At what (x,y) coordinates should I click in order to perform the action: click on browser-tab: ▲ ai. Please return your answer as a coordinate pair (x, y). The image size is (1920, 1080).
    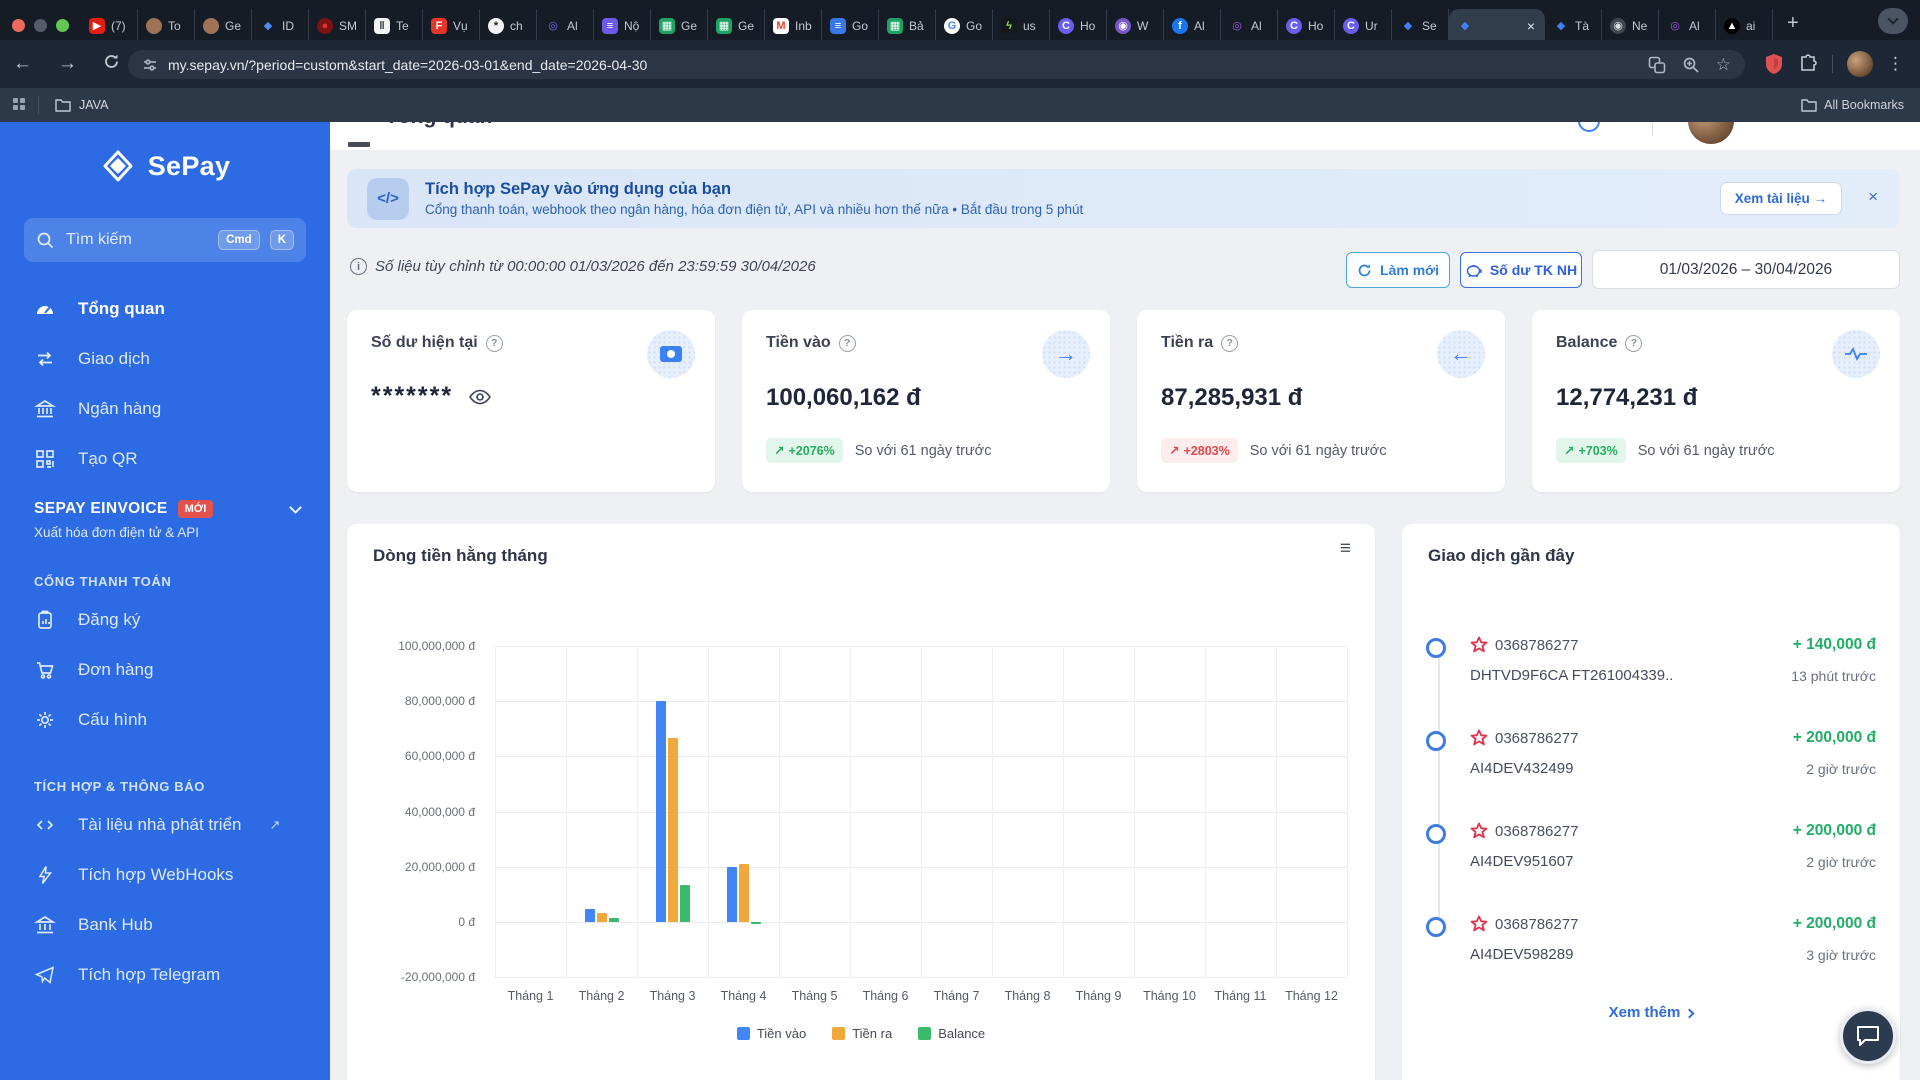
    Looking at the image, I should click on (1744, 26).